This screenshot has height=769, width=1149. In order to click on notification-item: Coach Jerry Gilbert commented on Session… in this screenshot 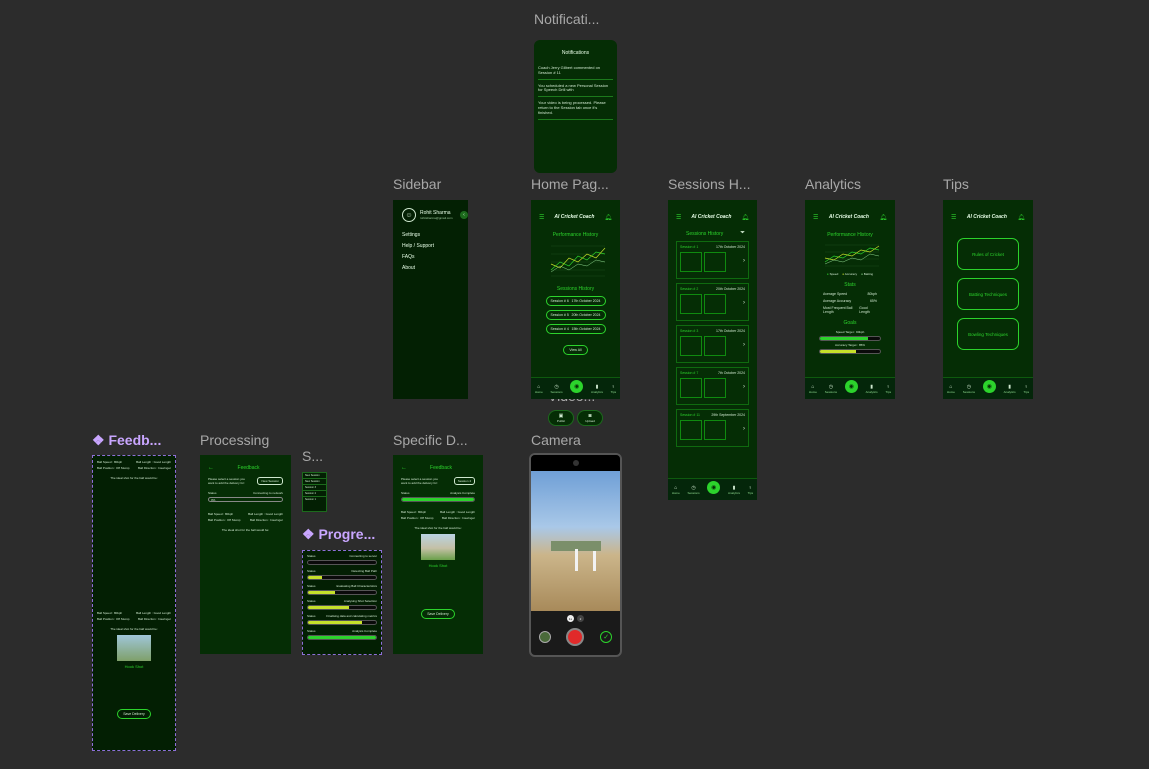, I will do `click(575, 72)`.